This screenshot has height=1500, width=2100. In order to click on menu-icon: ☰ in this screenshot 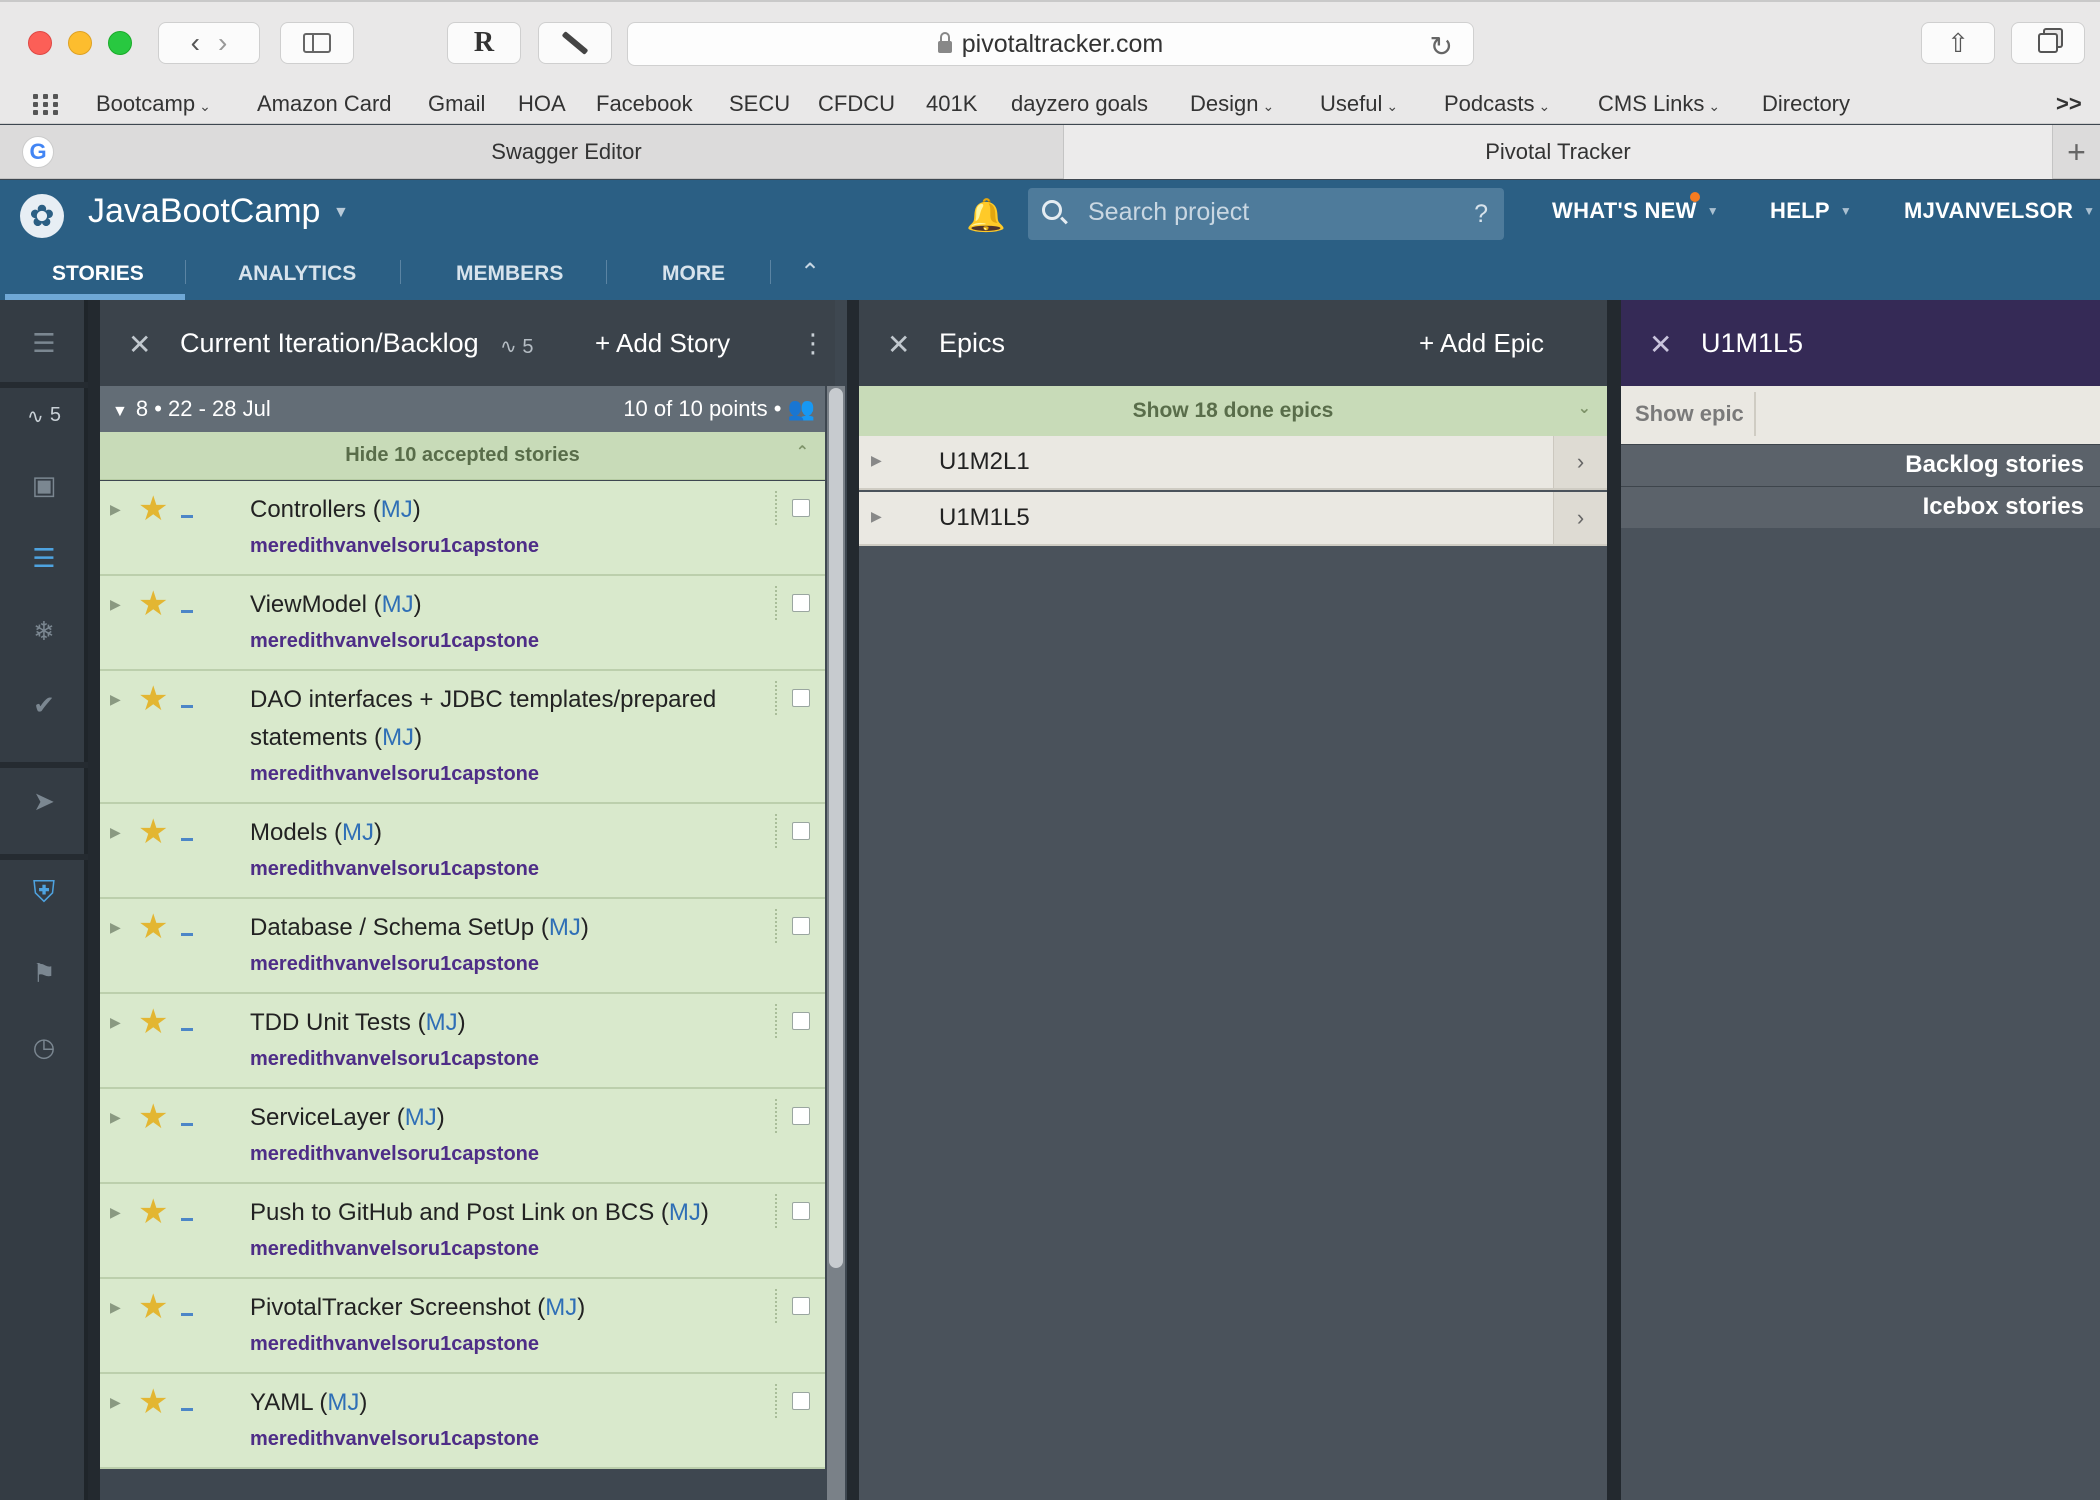, I will do `click(44, 343)`.